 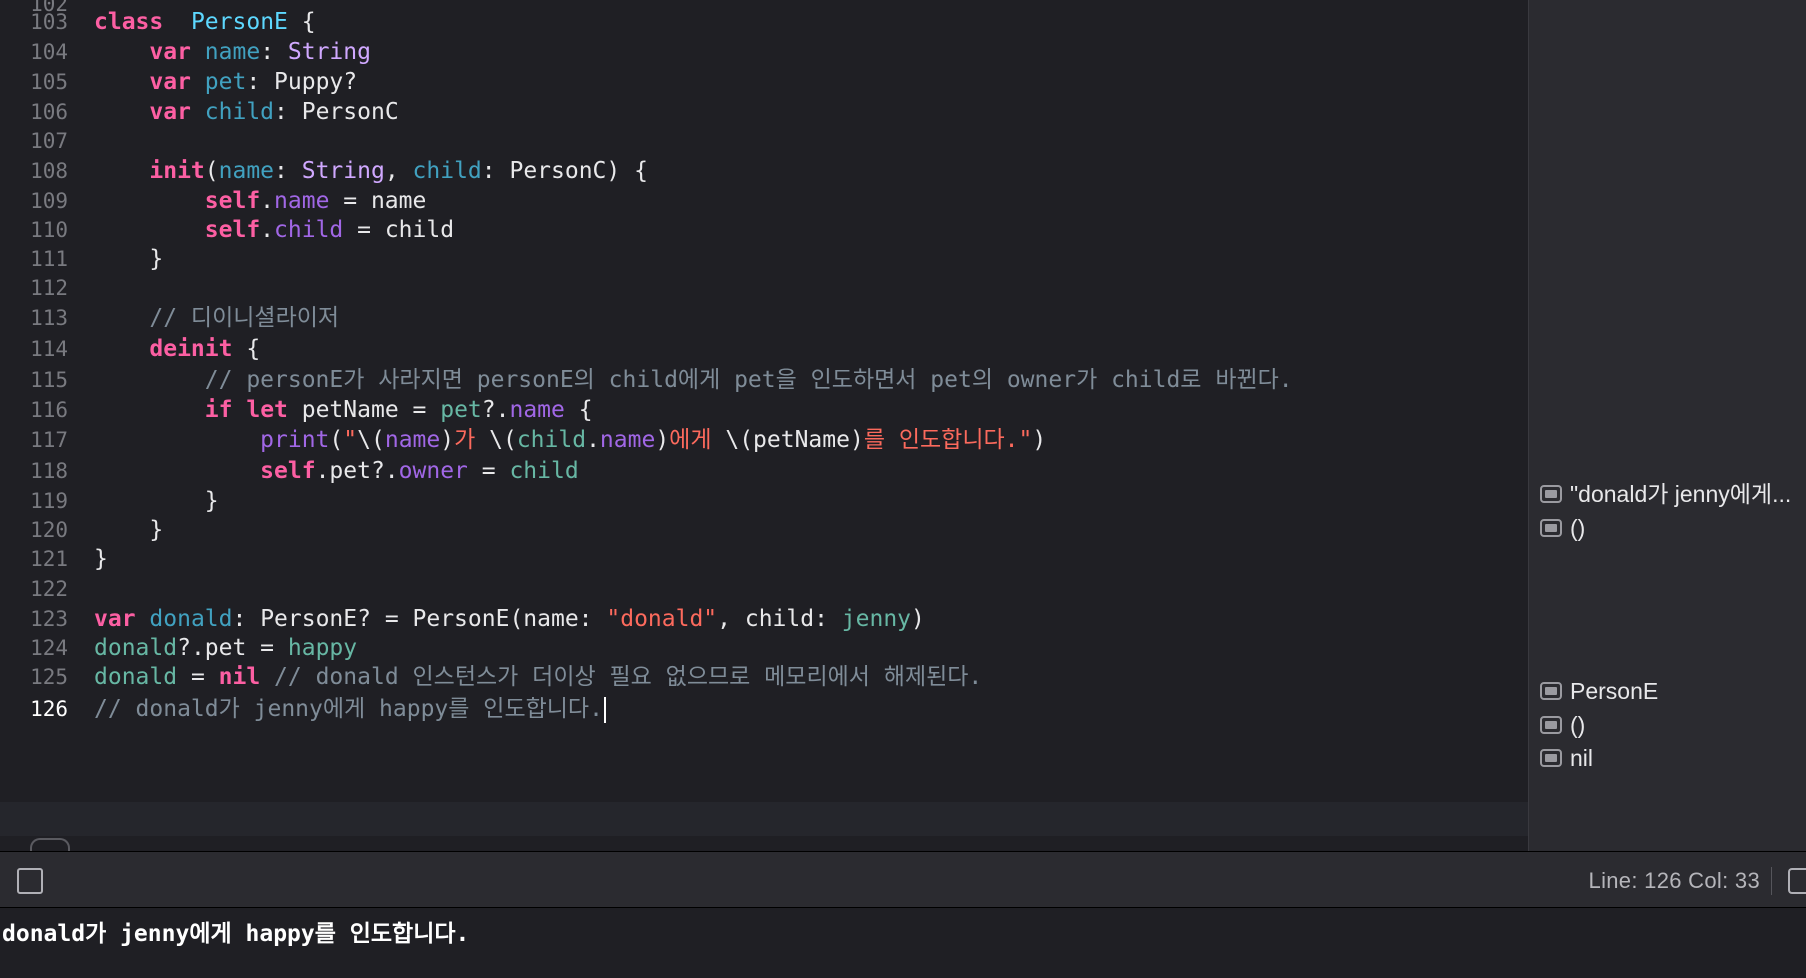 What do you see at coordinates (564, 171) in the screenshot?
I see `code-token: : PersonC) {` at bounding box center [564, 171].